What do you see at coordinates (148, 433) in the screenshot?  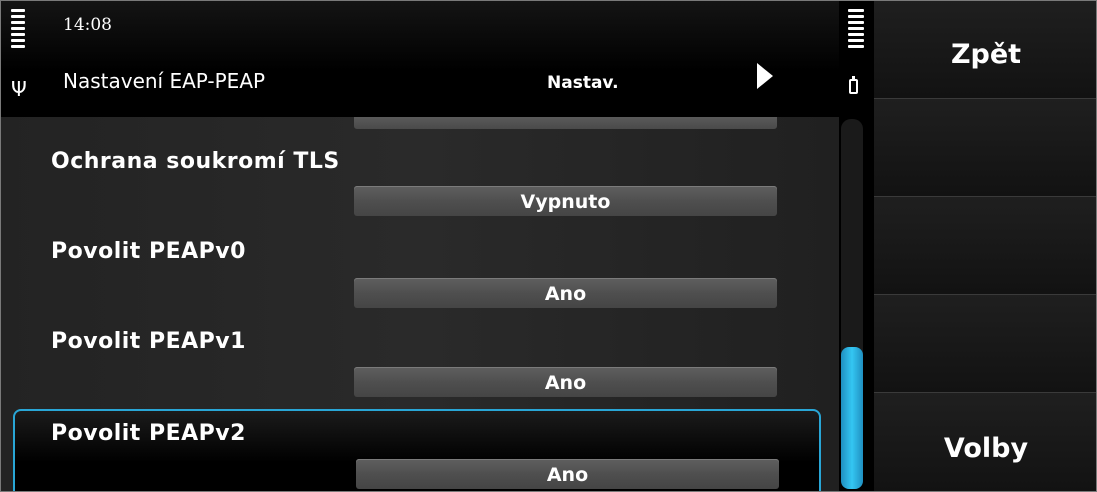 I see `setting-label: Povolit PEAPv2` at bounding box center [148, 433].